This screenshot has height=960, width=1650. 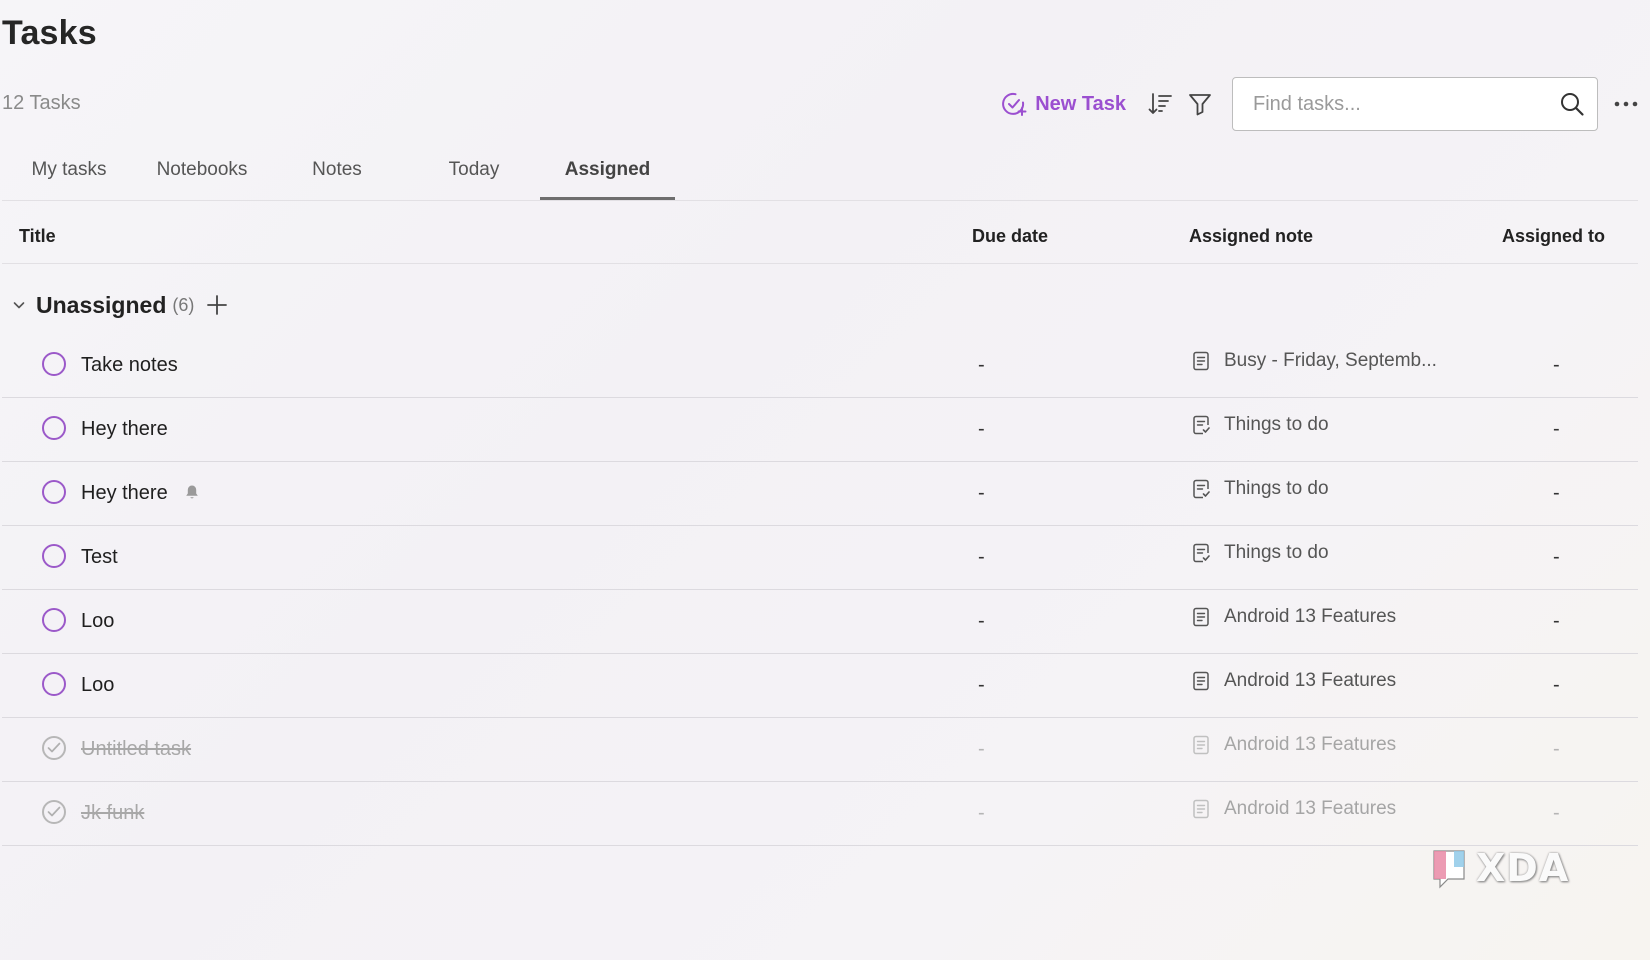 What do you see at coordinates (1553, 236) in the screenshot?
I see `column-header-assigned-to: Assigned to` at bounding box center [1553, 236].